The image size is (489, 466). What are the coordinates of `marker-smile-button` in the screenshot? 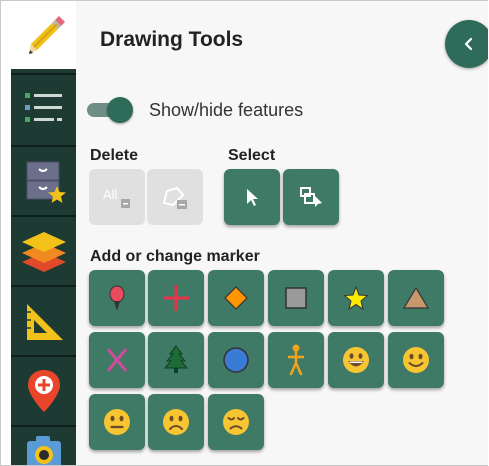 It's located at (416, 360).